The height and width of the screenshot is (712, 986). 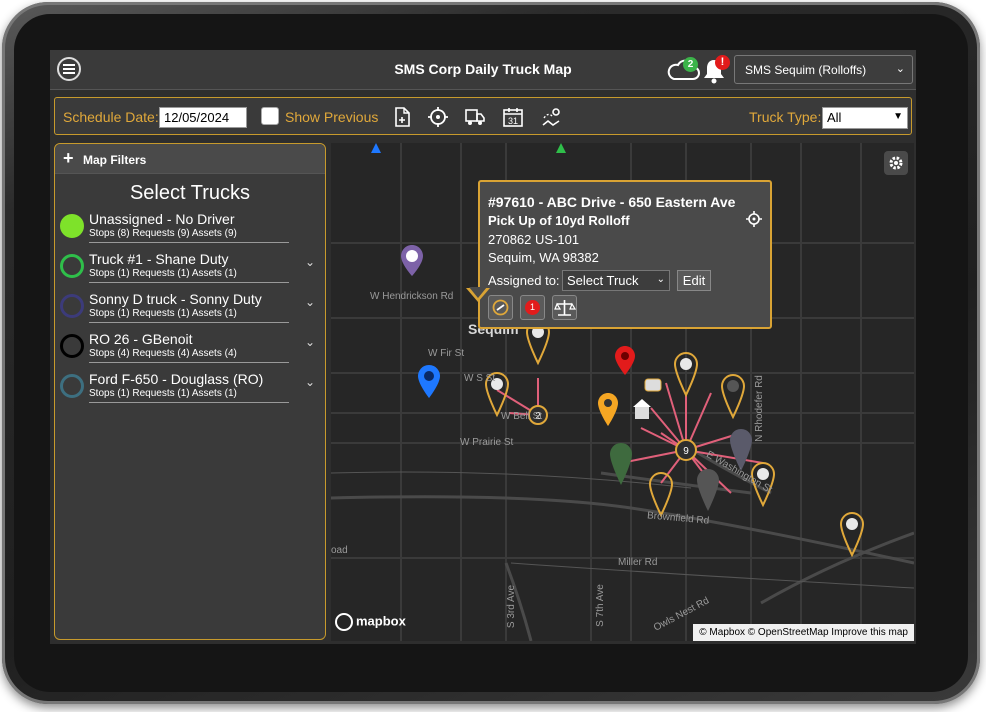 What do you see at coordinates (612, 202) in the screenshot?
I see `popup-title: #97610 - ABC Drive - 650 Eastern Ave` at bounding box center [612, 202].